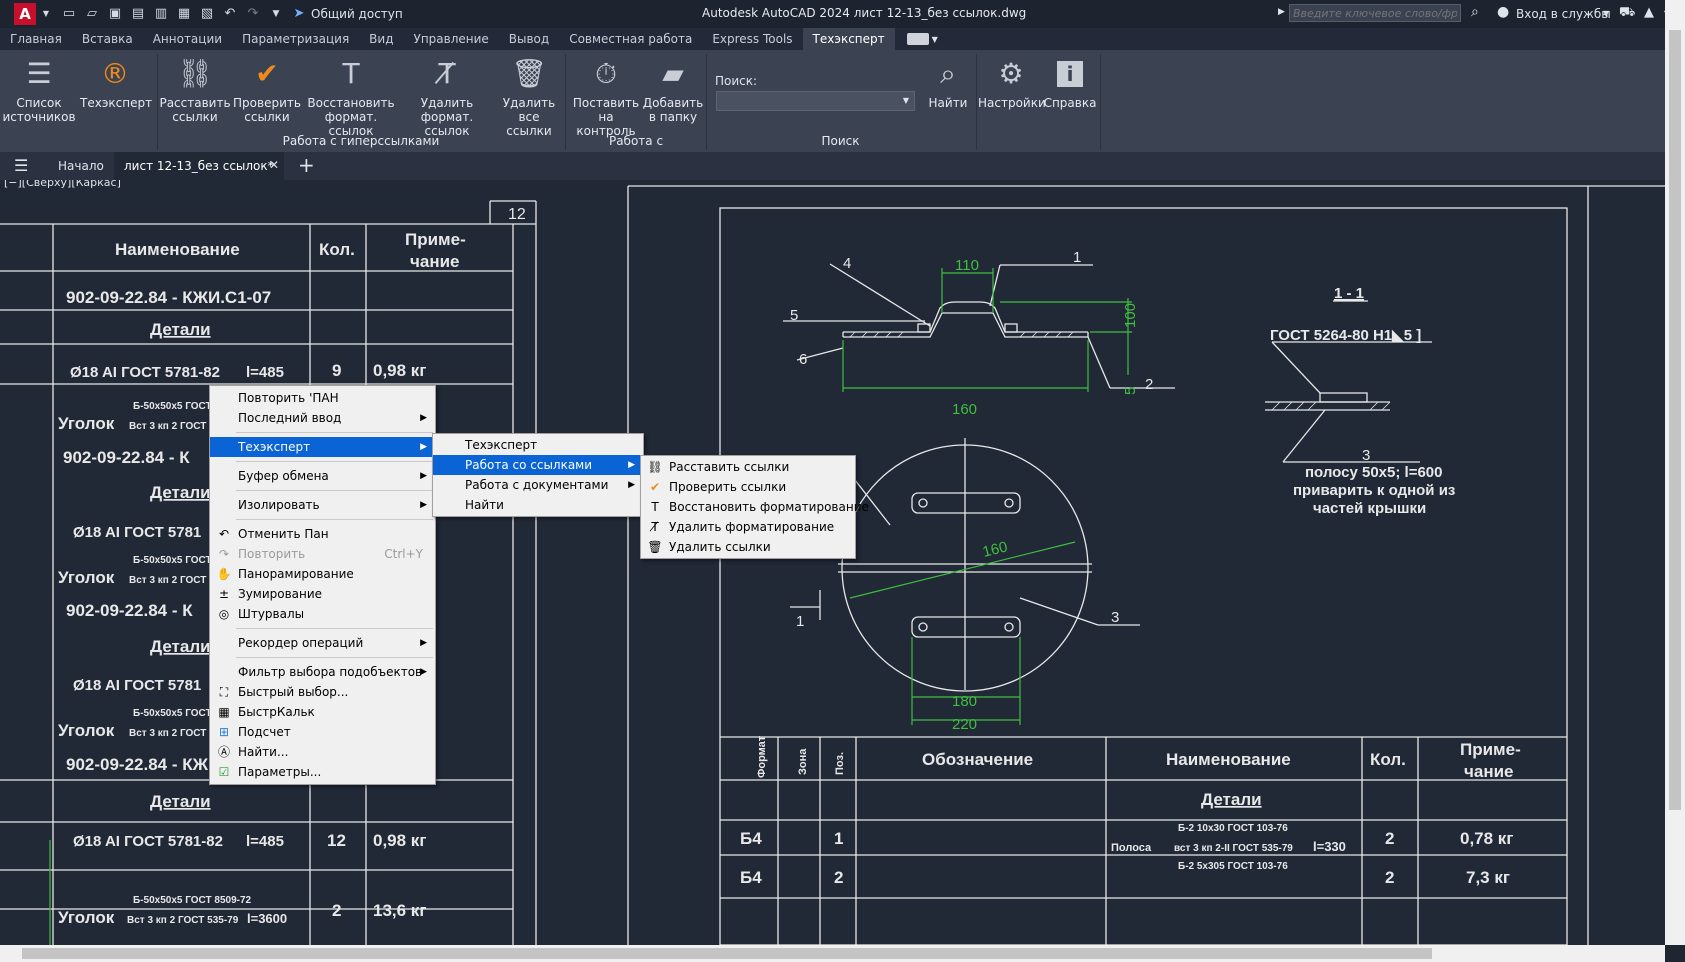 Image resolution: width=1685 pixels, height=962 pixels. What do you see at coordinates (381, 39) in the screenshot?
I see `tab-view: Вид` at bounding box center [381, 39].